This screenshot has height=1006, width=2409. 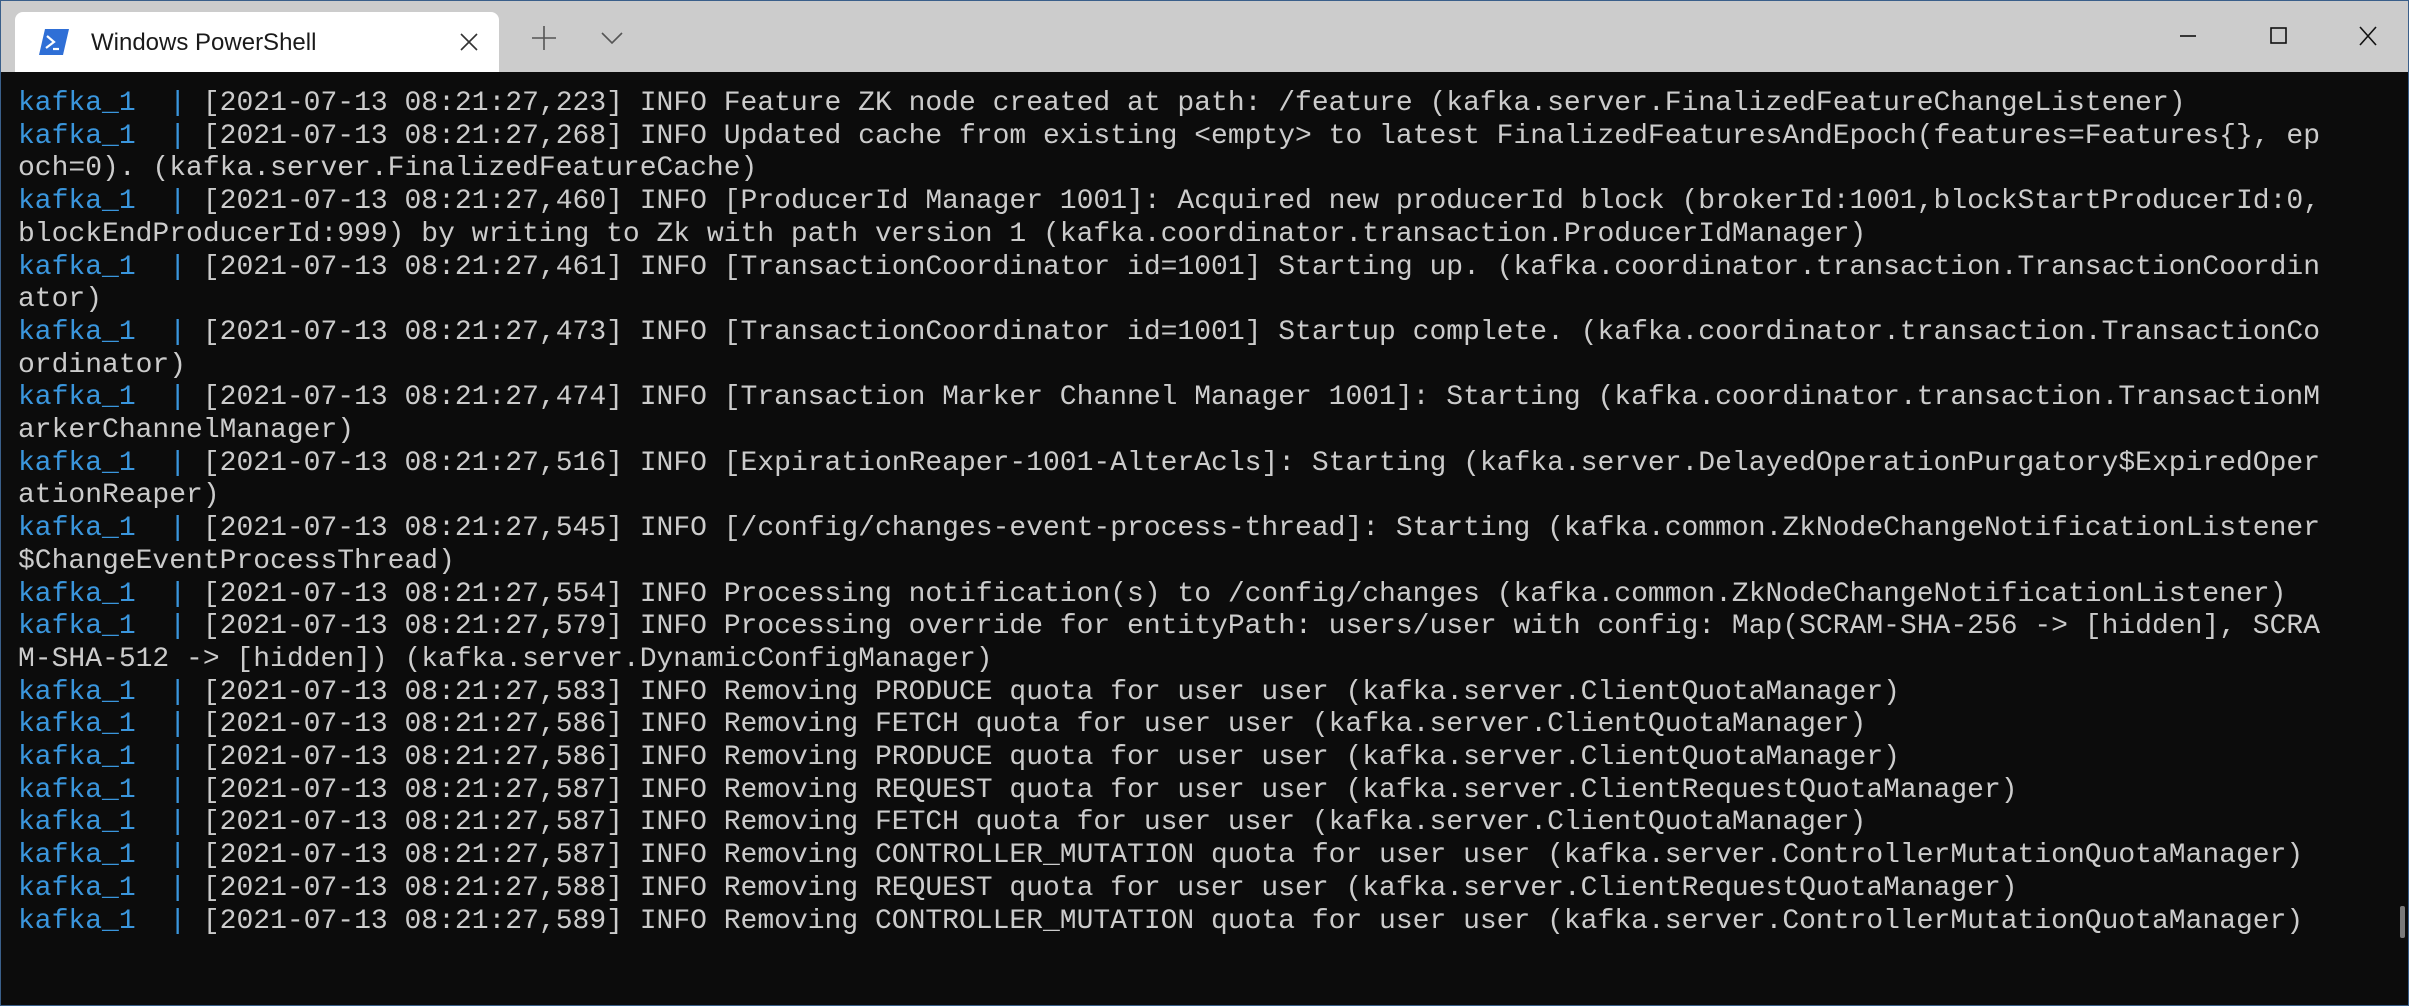 I want to click on scrollbar-thumb, so click(x=2402, y=922).